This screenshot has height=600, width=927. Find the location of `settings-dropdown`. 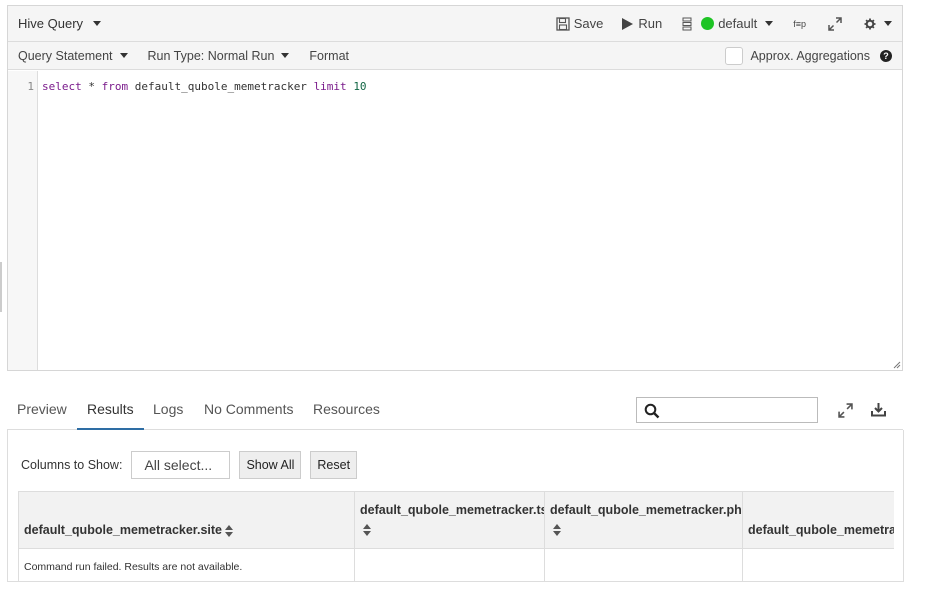

settings-dropdown is located at coordinates (878, 24).